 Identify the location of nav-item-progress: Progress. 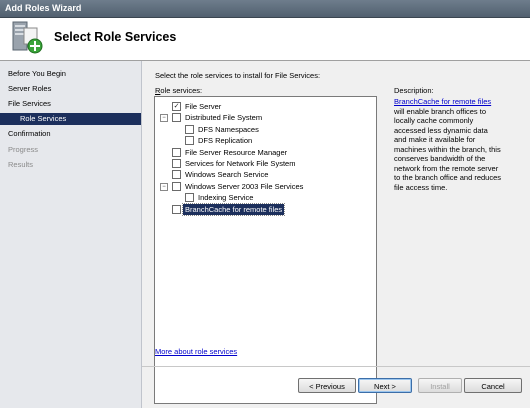
(23, 149).